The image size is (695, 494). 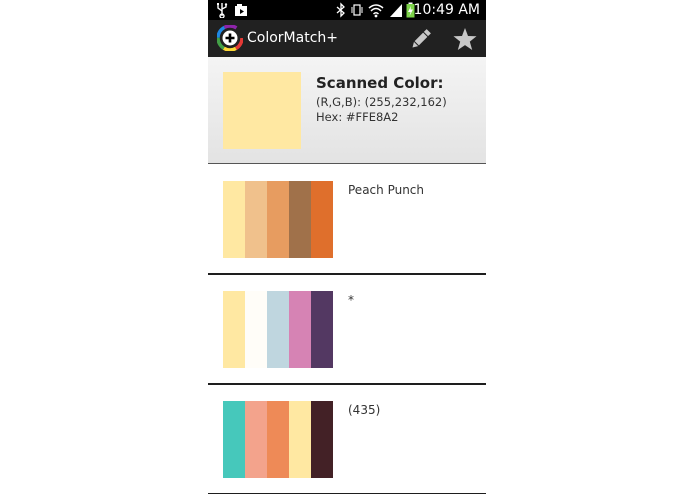 I want to click on palette-name: Peach Punch, so click(x=386, y=190).